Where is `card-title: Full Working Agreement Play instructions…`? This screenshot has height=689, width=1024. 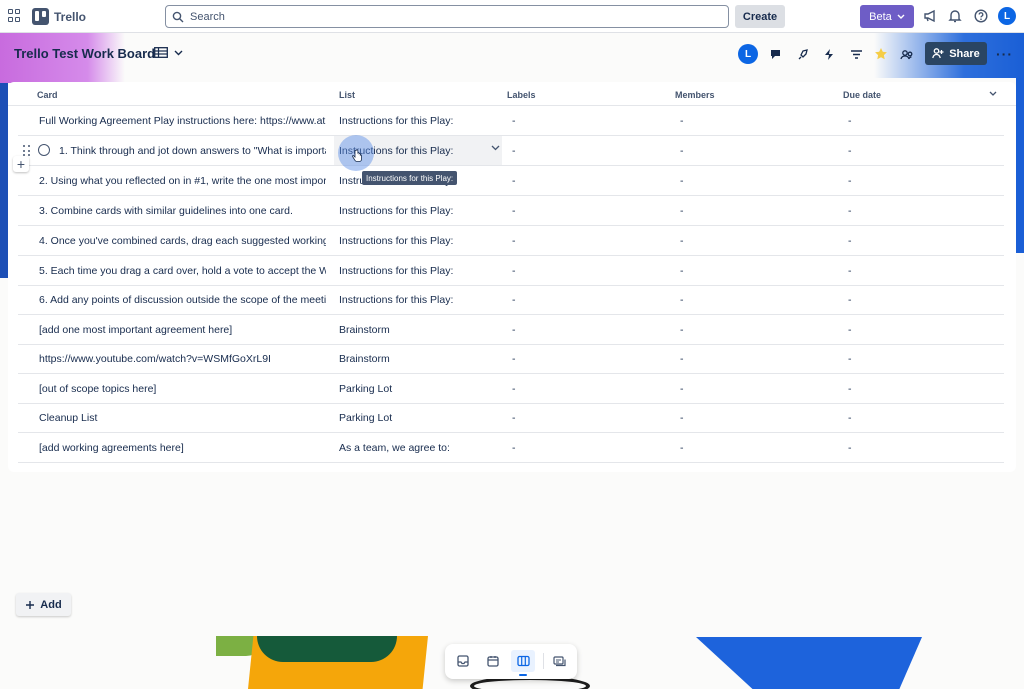
card-title: Full Working Agreement Play instructions… is located at coordinates (182, 121).